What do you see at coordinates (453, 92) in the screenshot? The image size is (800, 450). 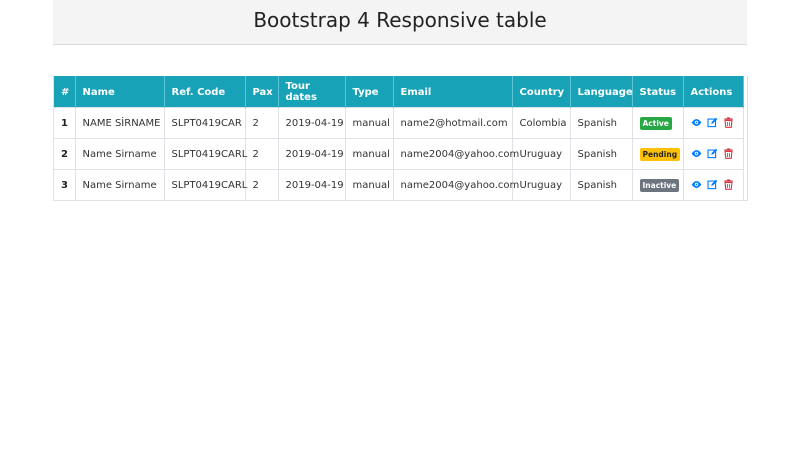 I see `column-header: Email` at bounding box center [453, 92].